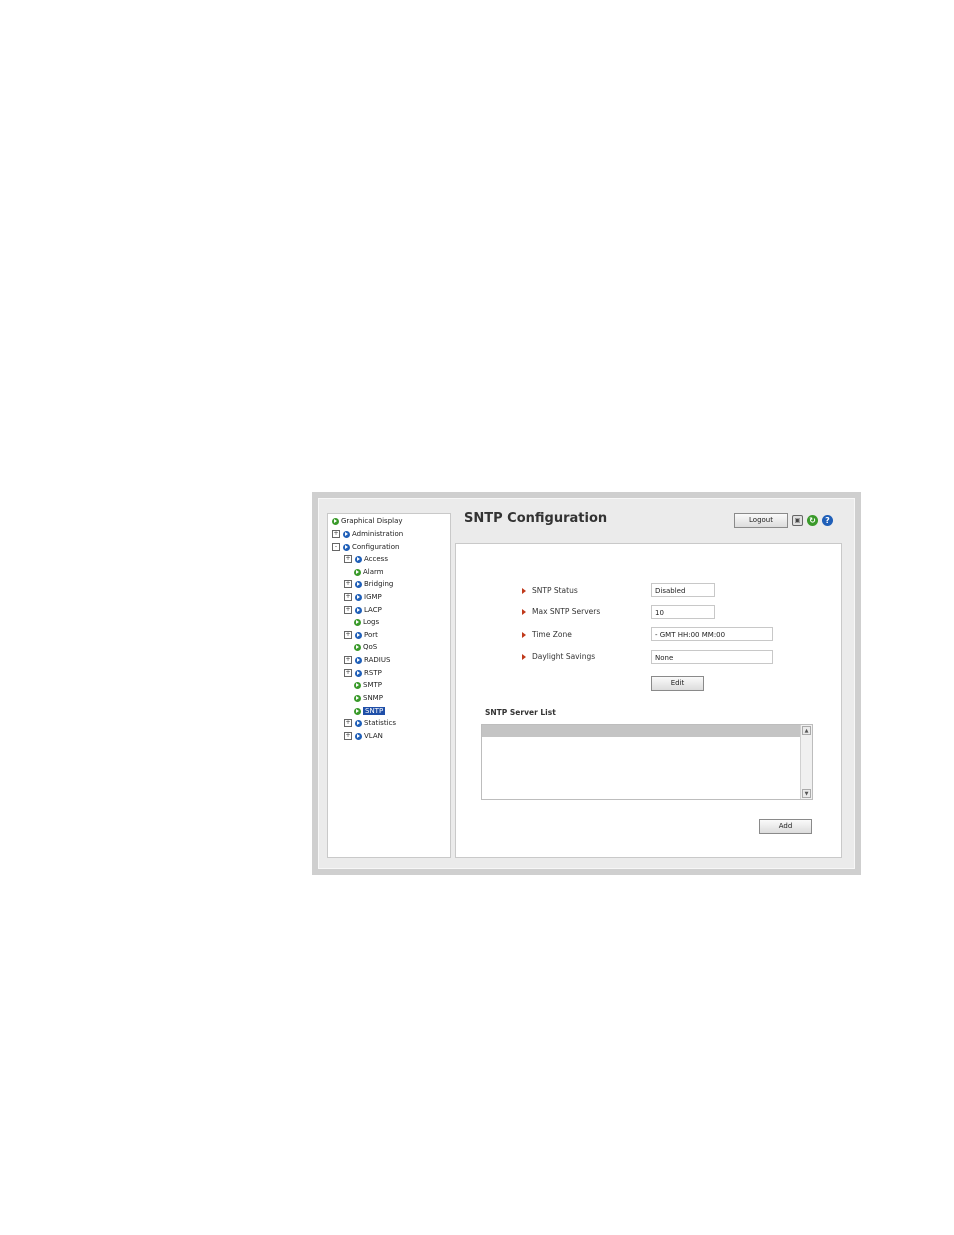 This screenshot has height=1235, width=954. I want to click on tree-item-alarm: Alarm, so click(369, 572).